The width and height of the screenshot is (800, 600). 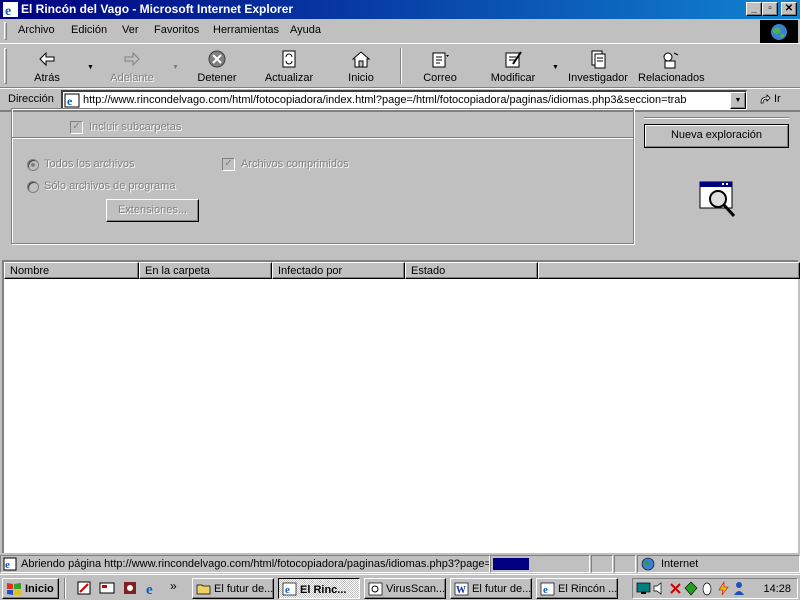 I want to click on system-tray: 14:28, so click(x=715, y=588).